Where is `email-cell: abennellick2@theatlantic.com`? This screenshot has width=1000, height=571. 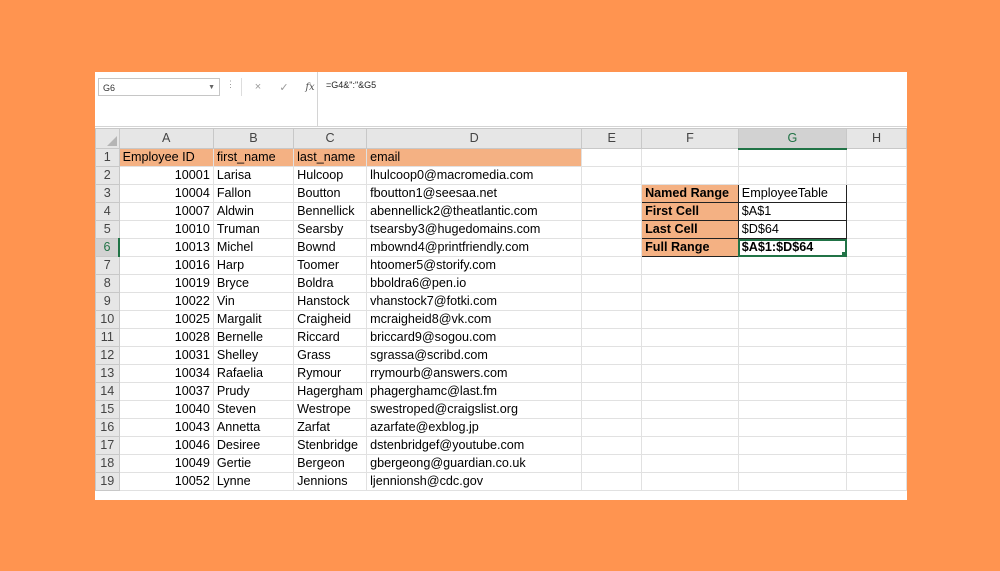
email-cell: abennellick2@theatlantic.com is located at coordinates (474, 211).